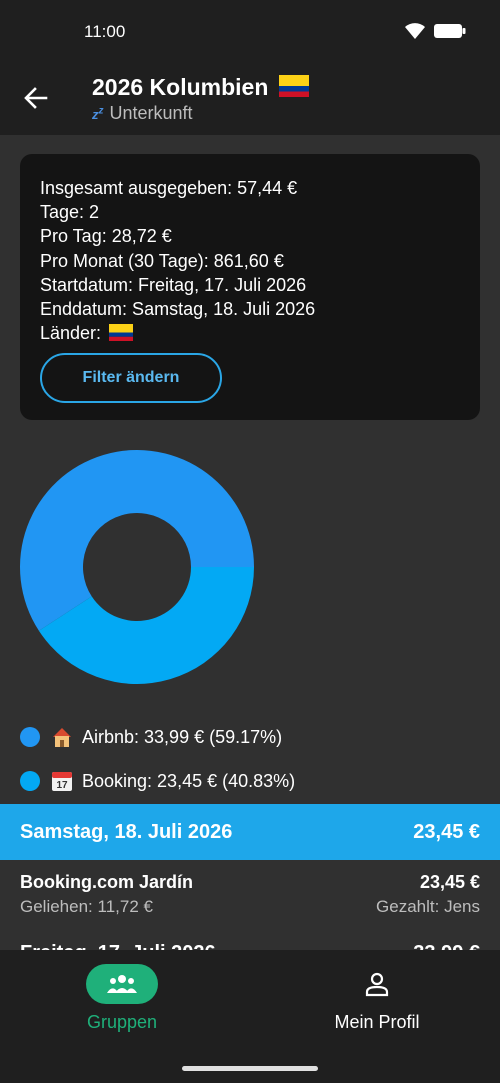  Describe the element at coordinates (450, 31) in the screenshot. I see `battery-icon` at that location.